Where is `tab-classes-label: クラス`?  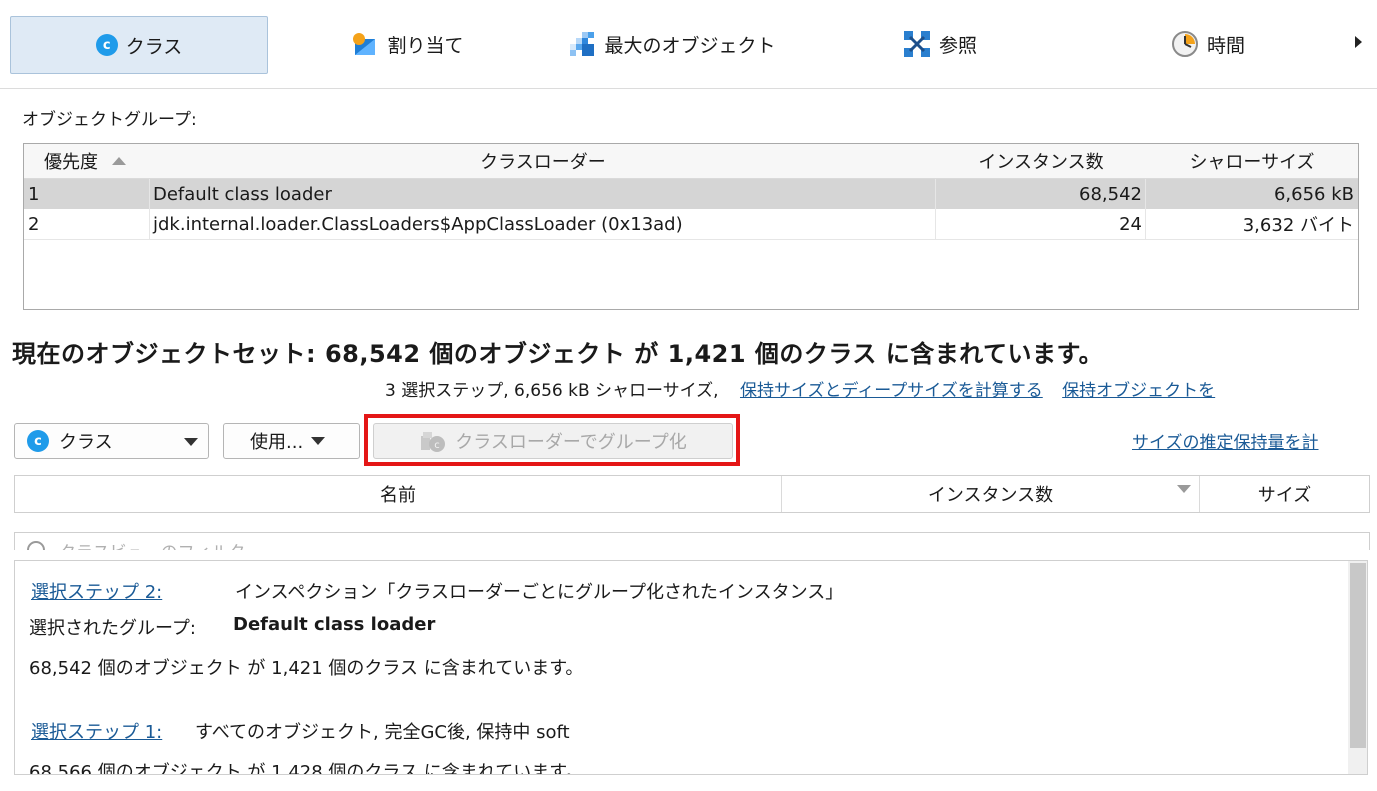
tab-classes-label: クラス is located at coordinates (154, 46).